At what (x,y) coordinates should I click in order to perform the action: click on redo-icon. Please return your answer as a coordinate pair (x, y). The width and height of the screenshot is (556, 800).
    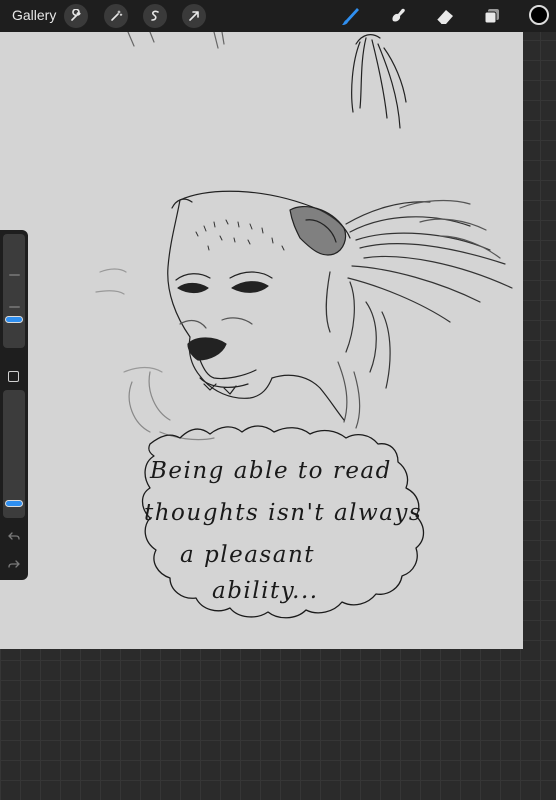
    Looking at the image, I should click on (14, 564).